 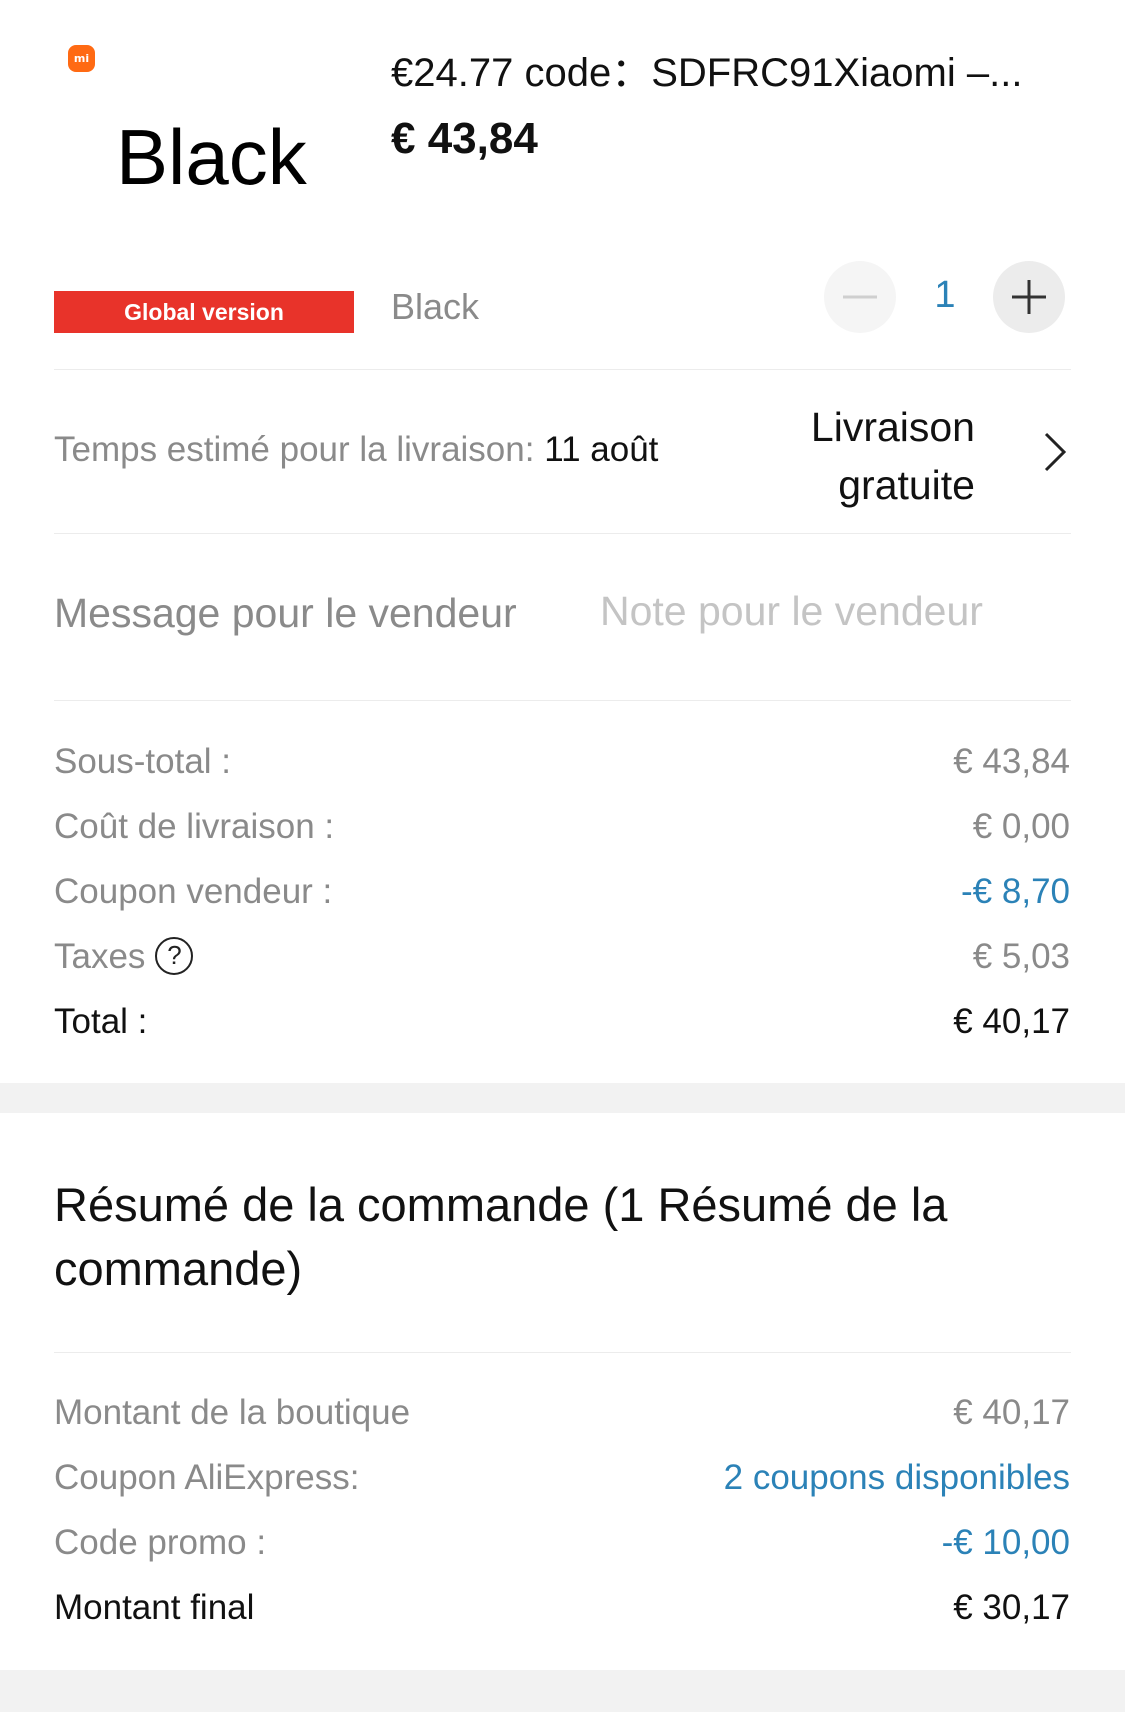 What do you see at coordinates (1006, 1543) in the screenshot?
I see `promo-code-value: -€ 10,00` at bounding box center [1006, 1543].